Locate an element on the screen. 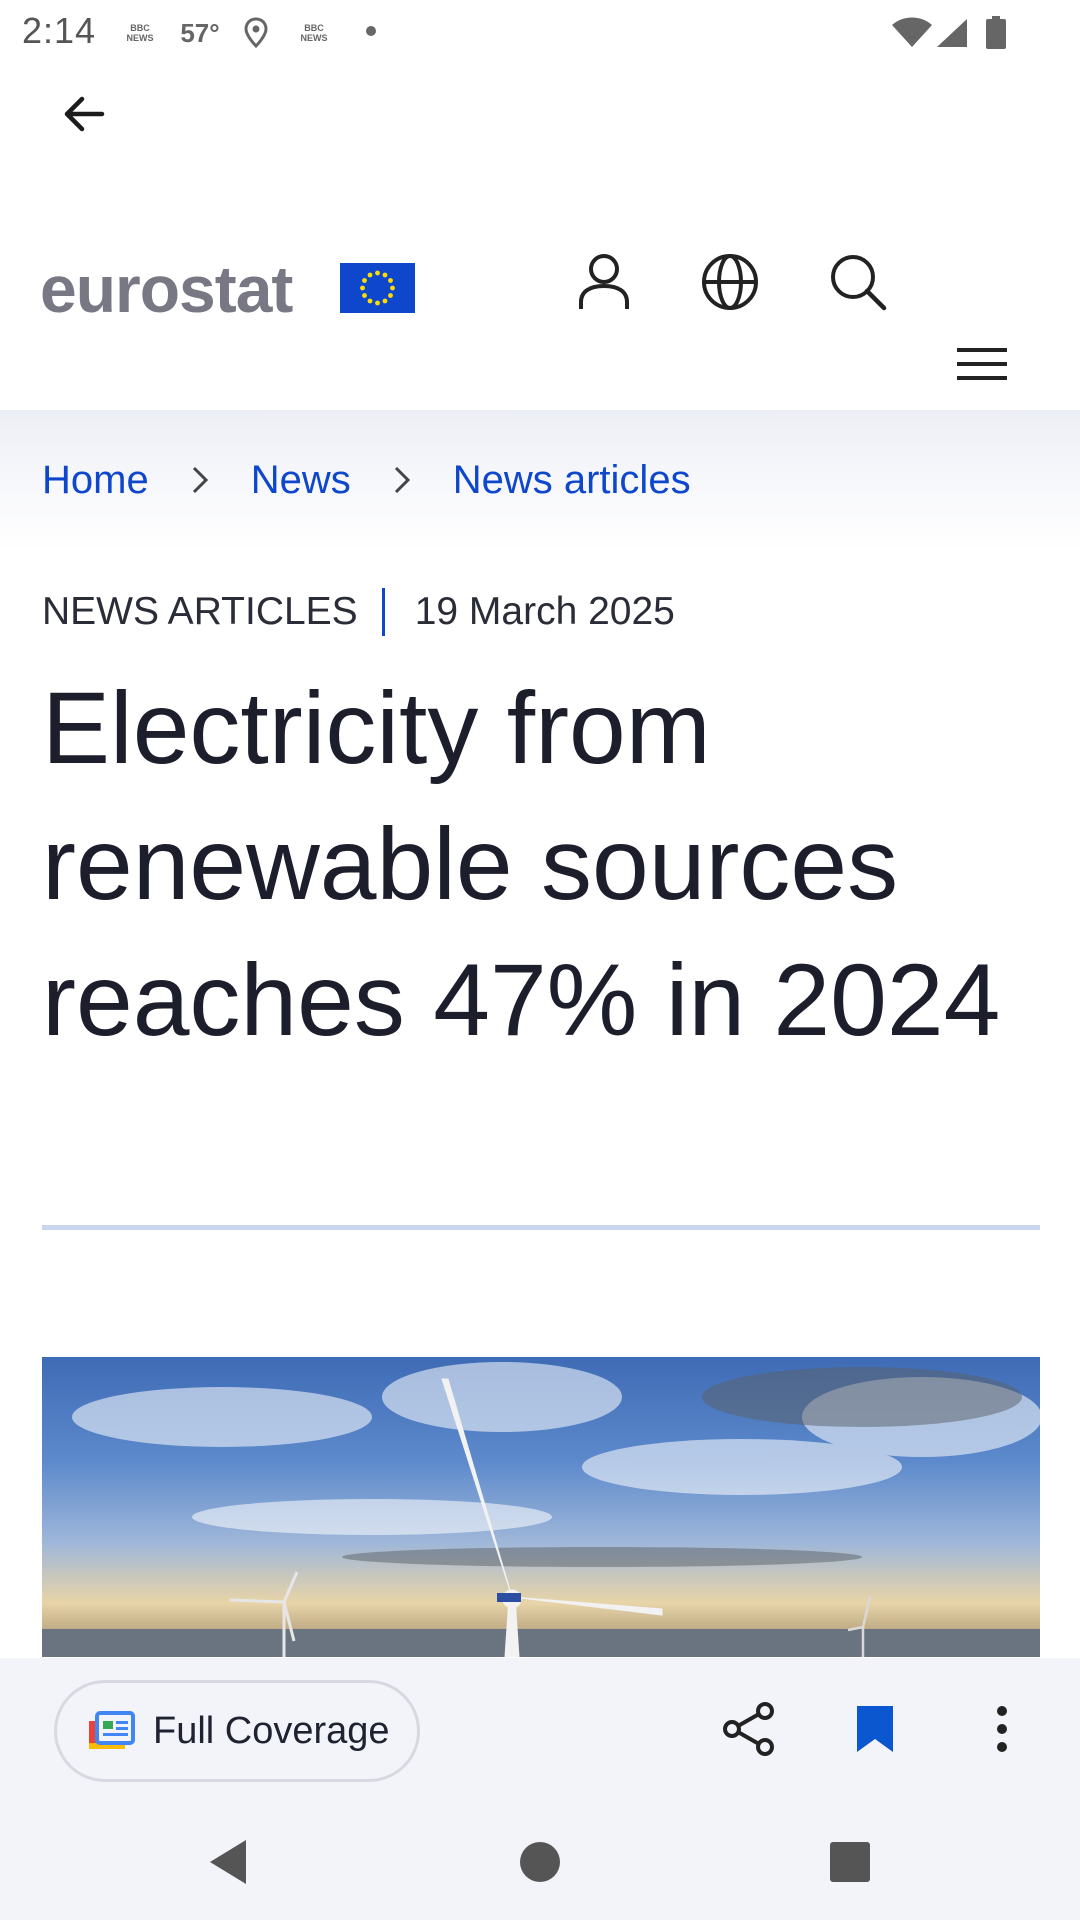 The width and height of the screenshot is (1080, 1920). temperature-label: 57° is located at coordinates (200, 32).